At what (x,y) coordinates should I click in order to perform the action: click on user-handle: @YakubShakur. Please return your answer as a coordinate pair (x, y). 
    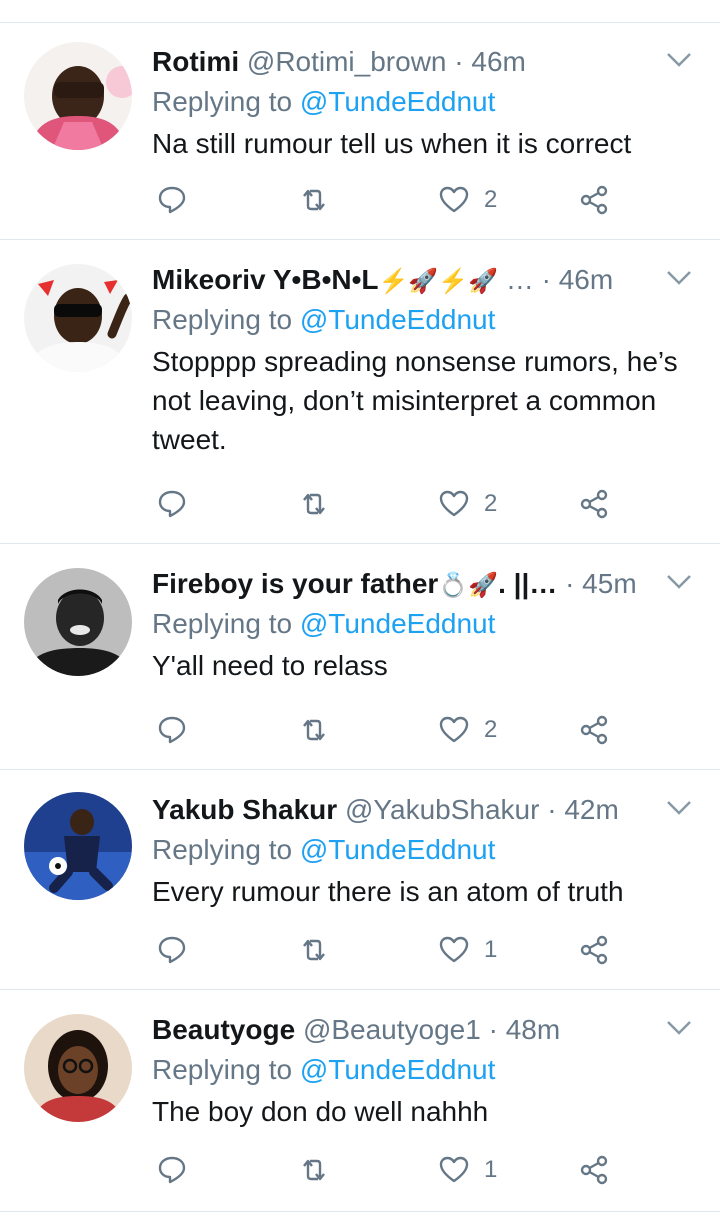
    Looking at the image, I should click on (442, 809).